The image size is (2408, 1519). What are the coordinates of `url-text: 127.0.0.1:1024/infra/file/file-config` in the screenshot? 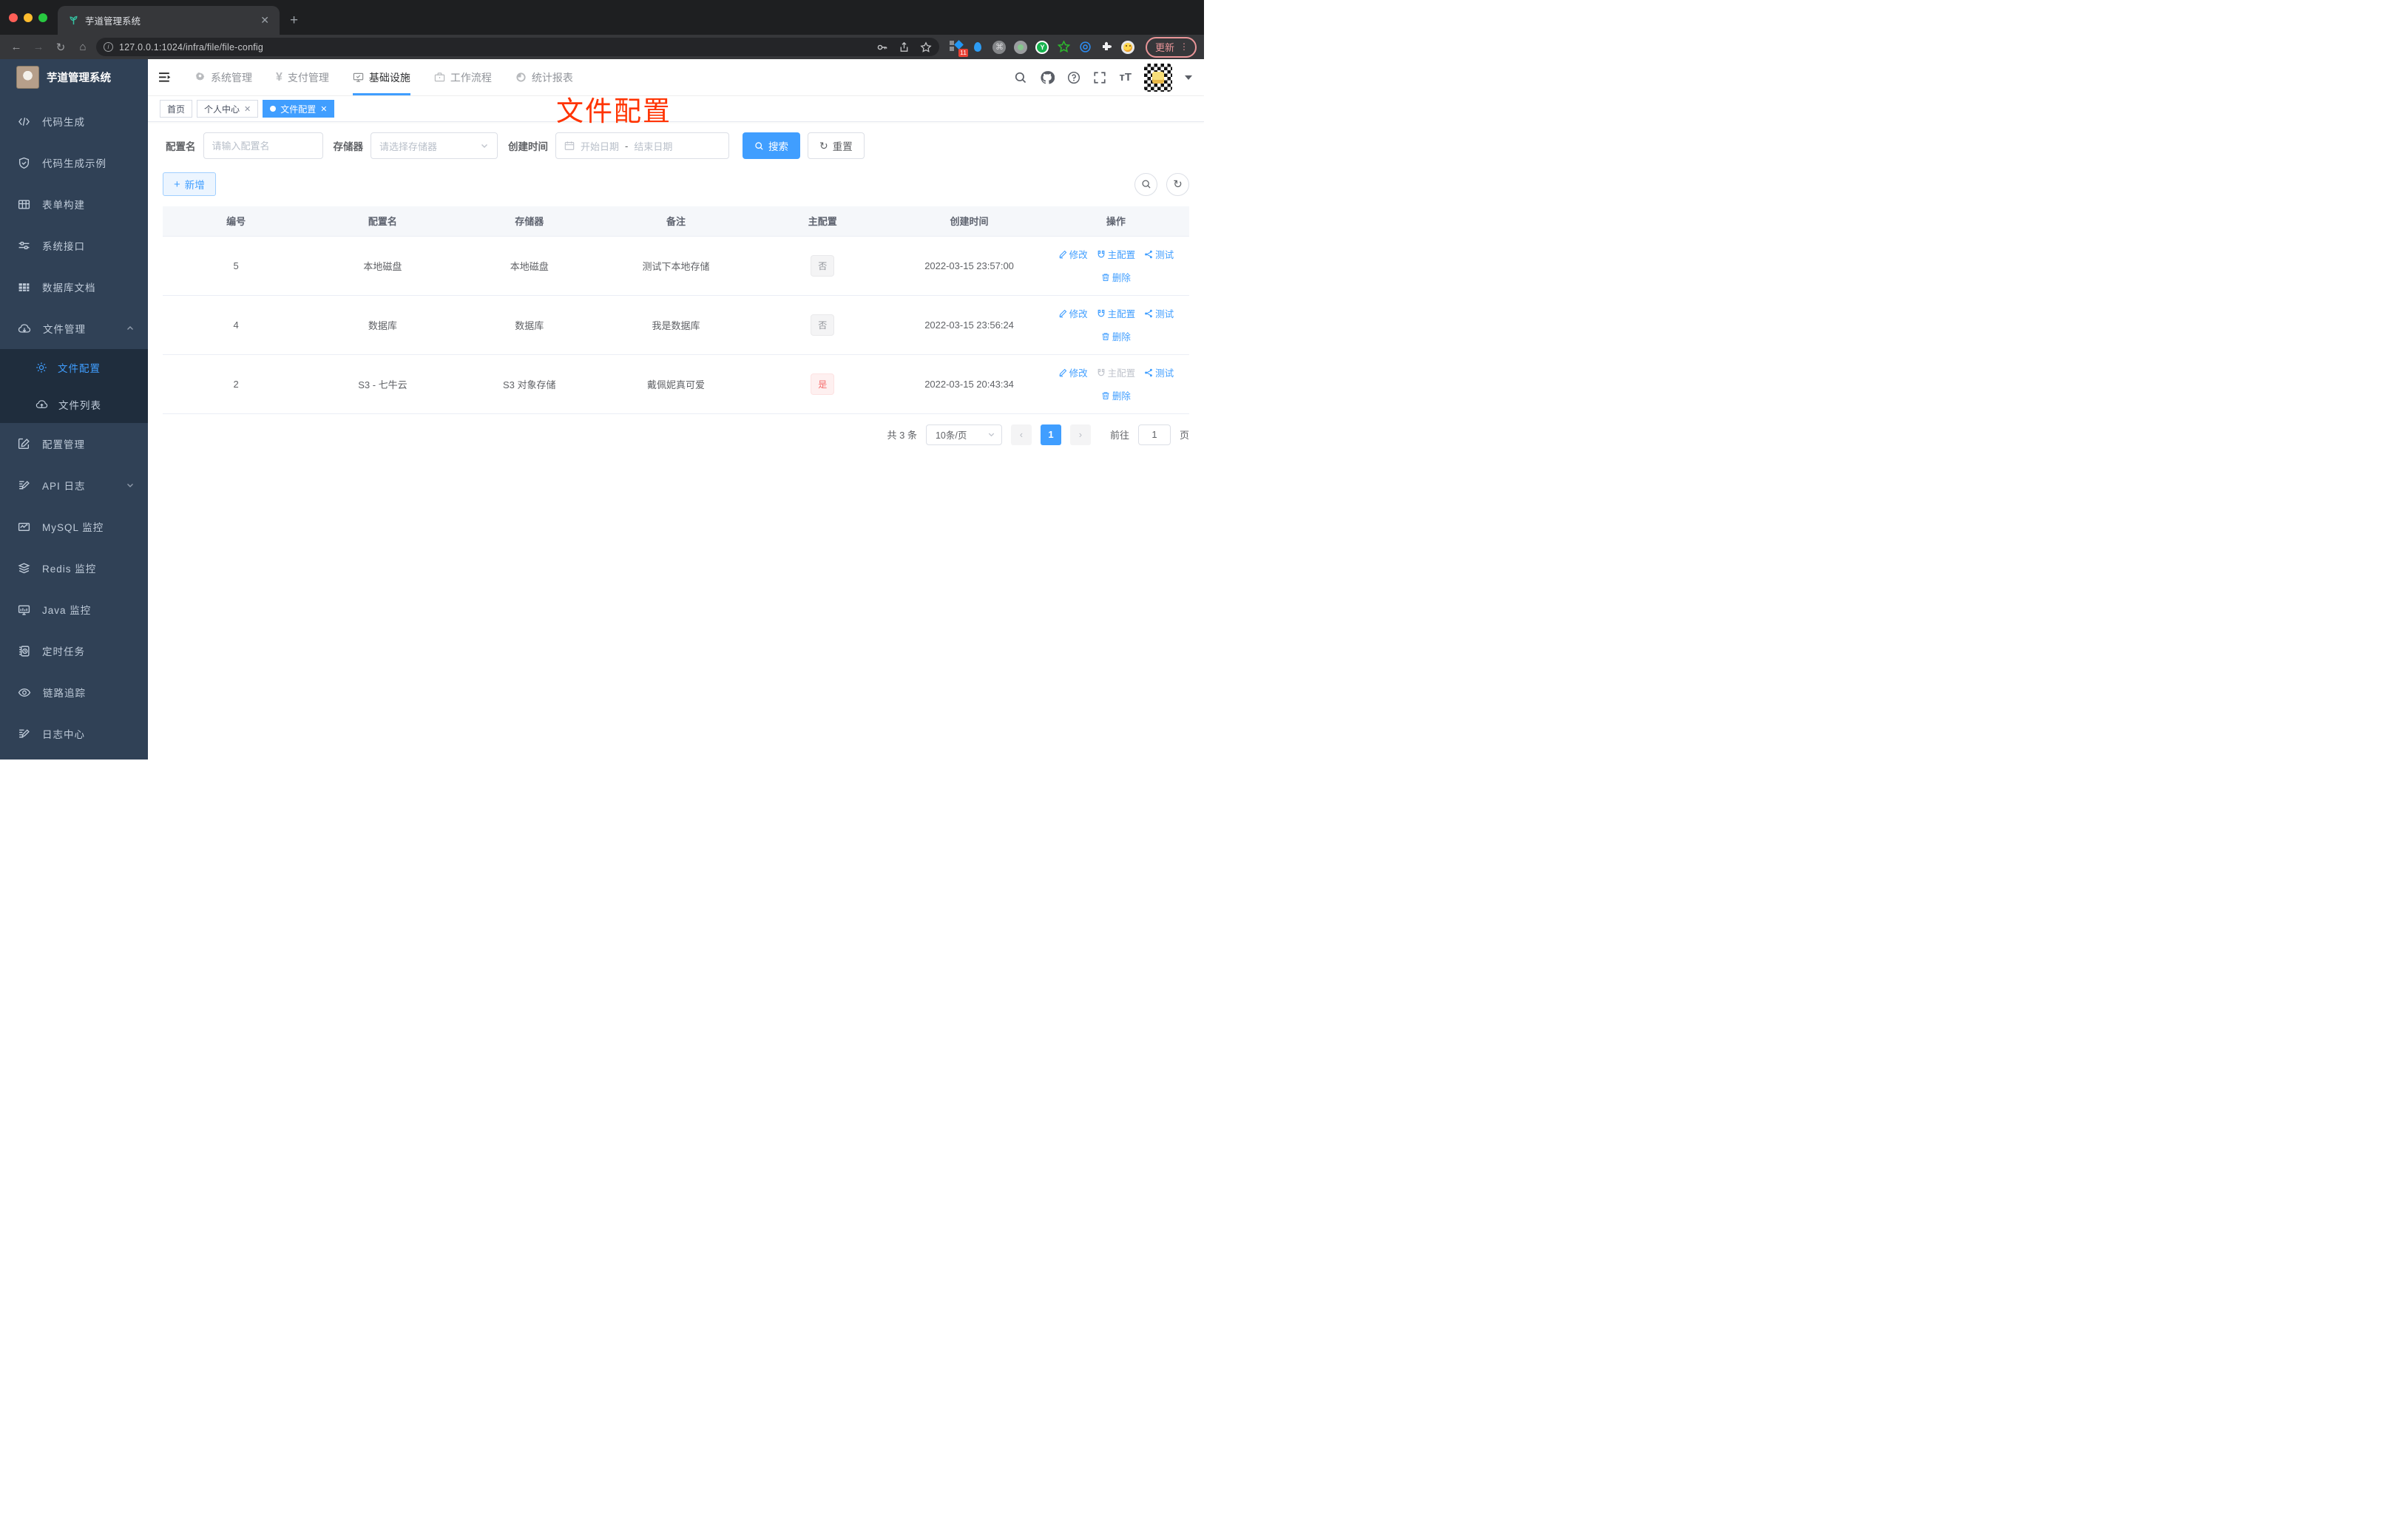 It's located at (495, 47).